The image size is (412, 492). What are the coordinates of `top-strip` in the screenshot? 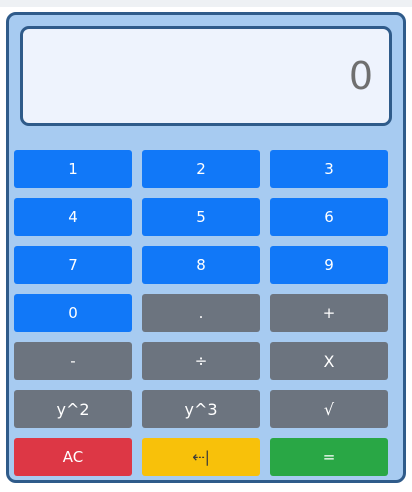 It's located at (206, 3).